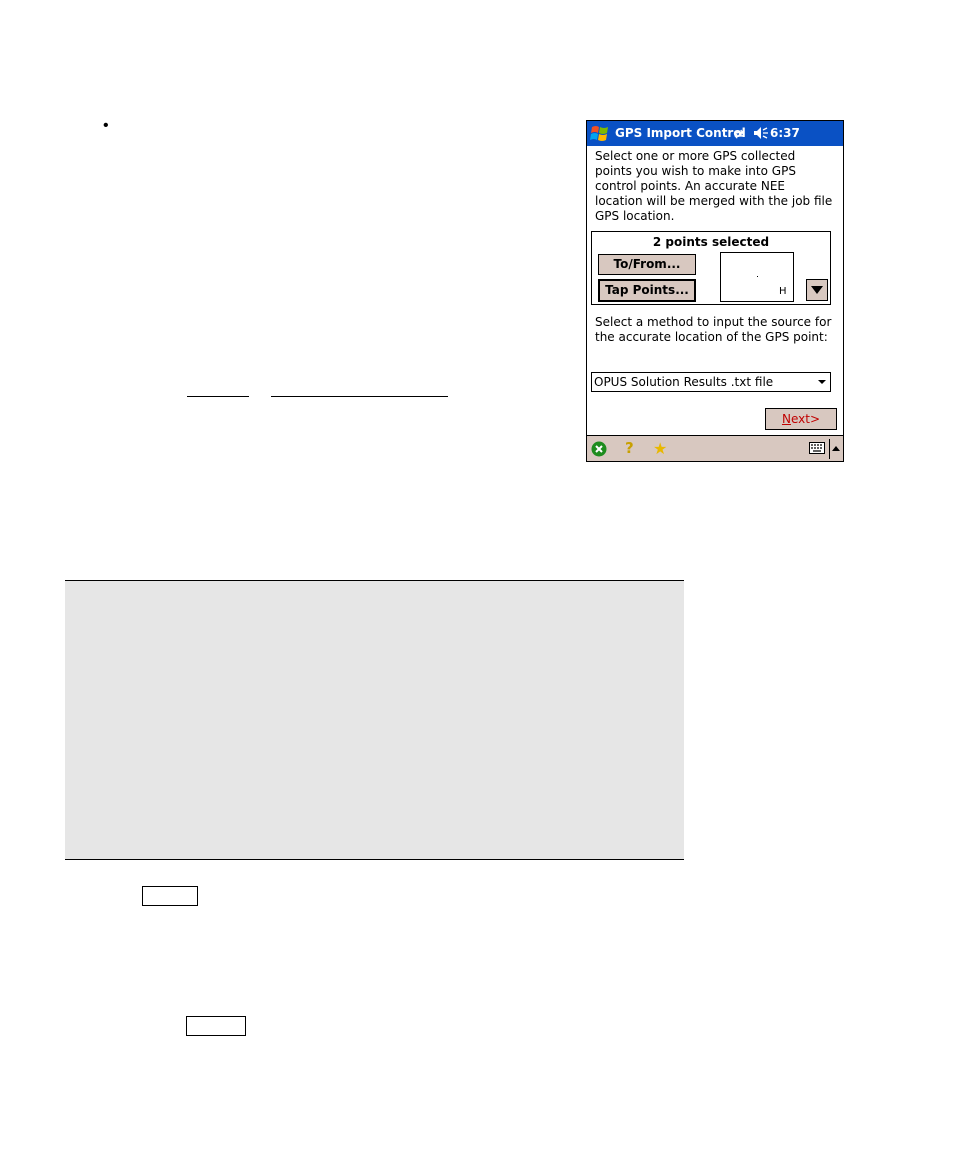 The image size is (954, 1159). What do you see at coordinates (761, 133) in the screenshot?
I see `speaker-icon` at bounding box center [761, 133].